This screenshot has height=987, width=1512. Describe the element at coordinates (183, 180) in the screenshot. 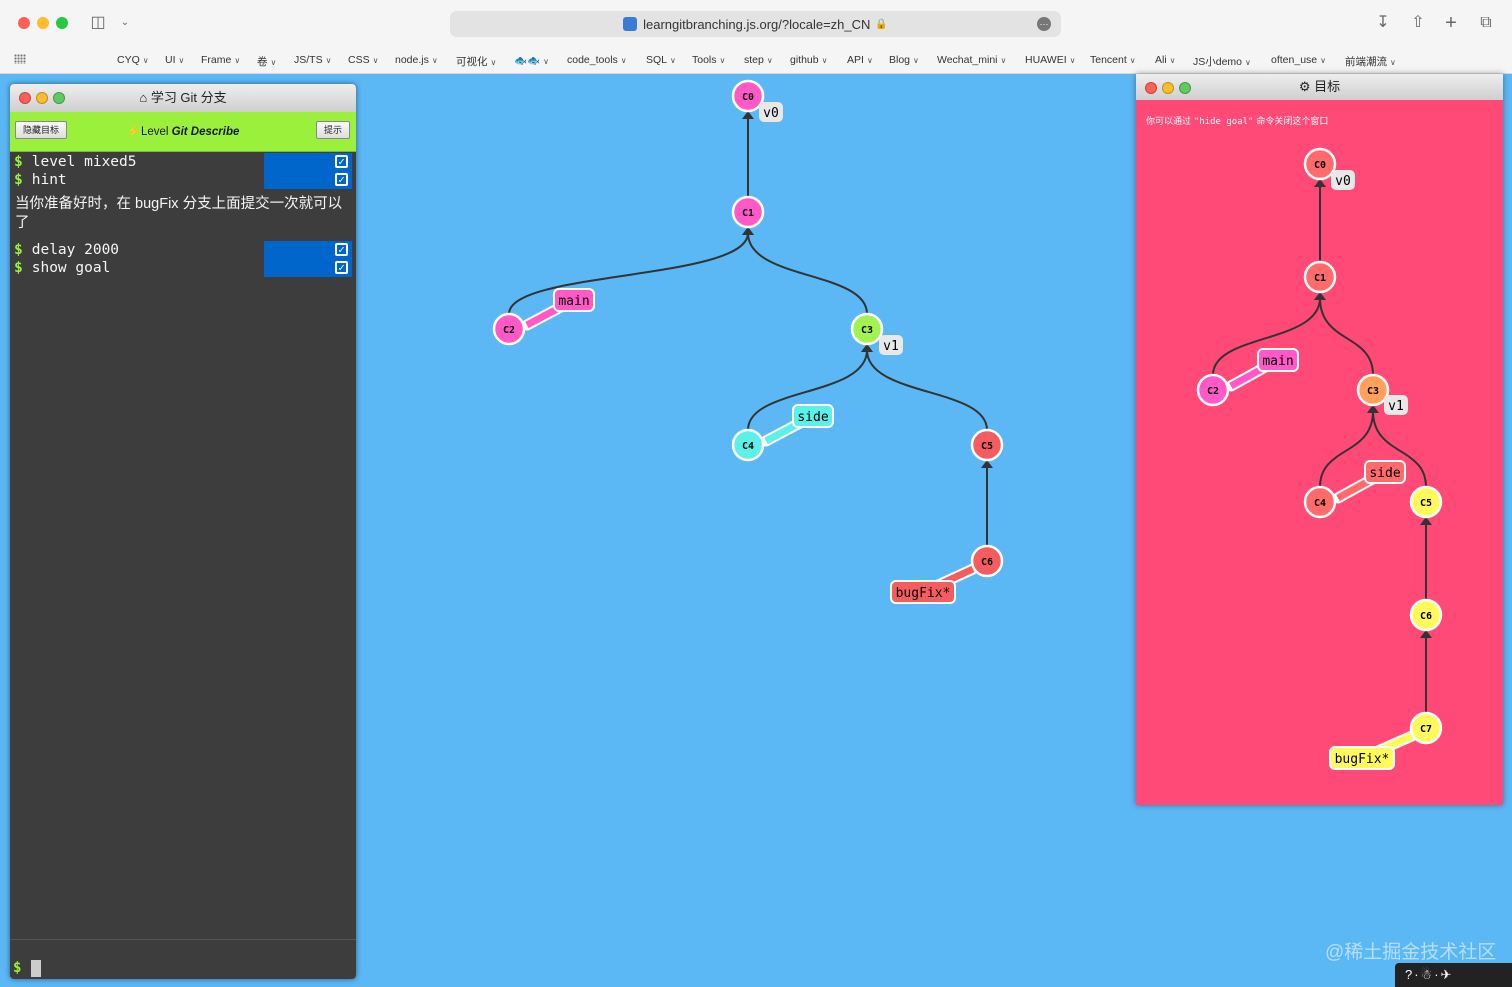

I see `command-line: $ hint ✓` at that location.